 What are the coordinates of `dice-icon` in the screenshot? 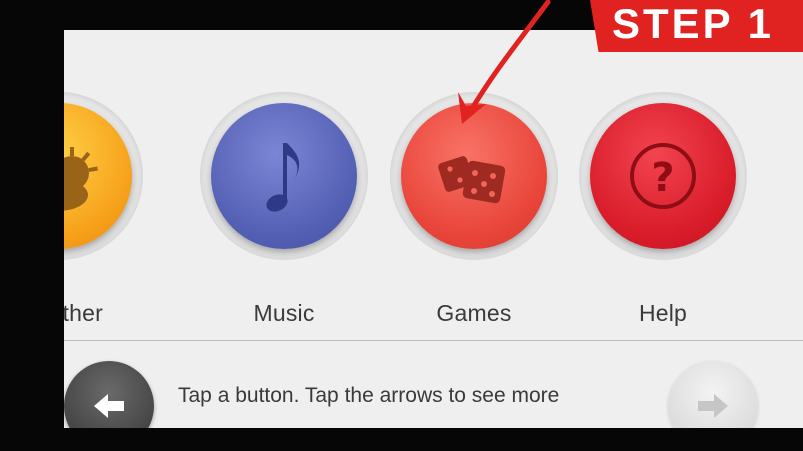 It's located at (472, 180).